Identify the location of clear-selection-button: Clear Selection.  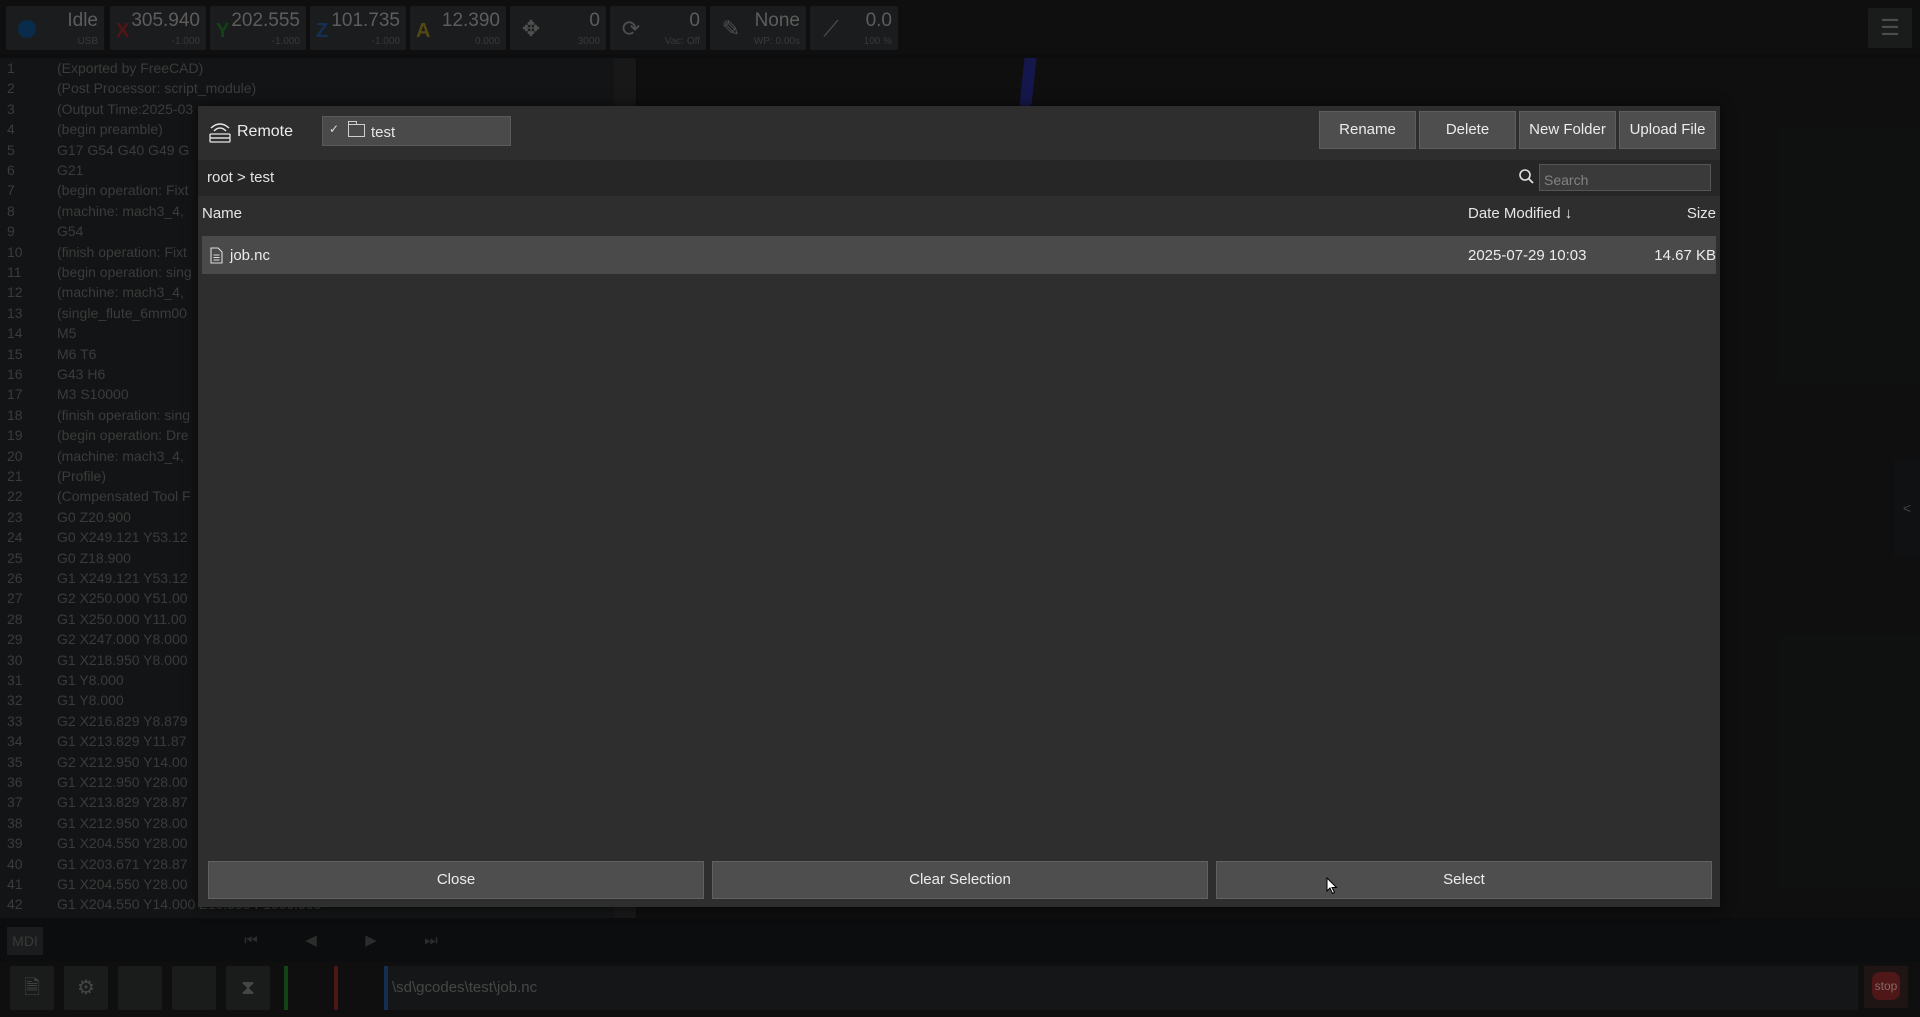
(960, 880).